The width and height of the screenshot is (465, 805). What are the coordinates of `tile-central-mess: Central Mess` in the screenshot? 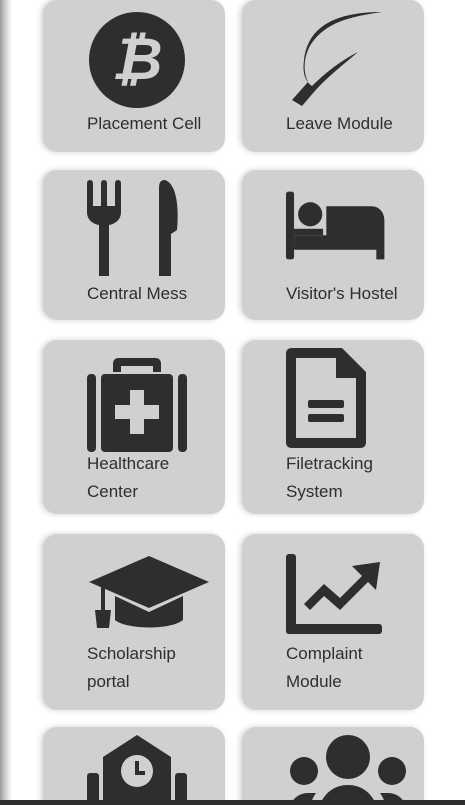 It's located at (134, 245).